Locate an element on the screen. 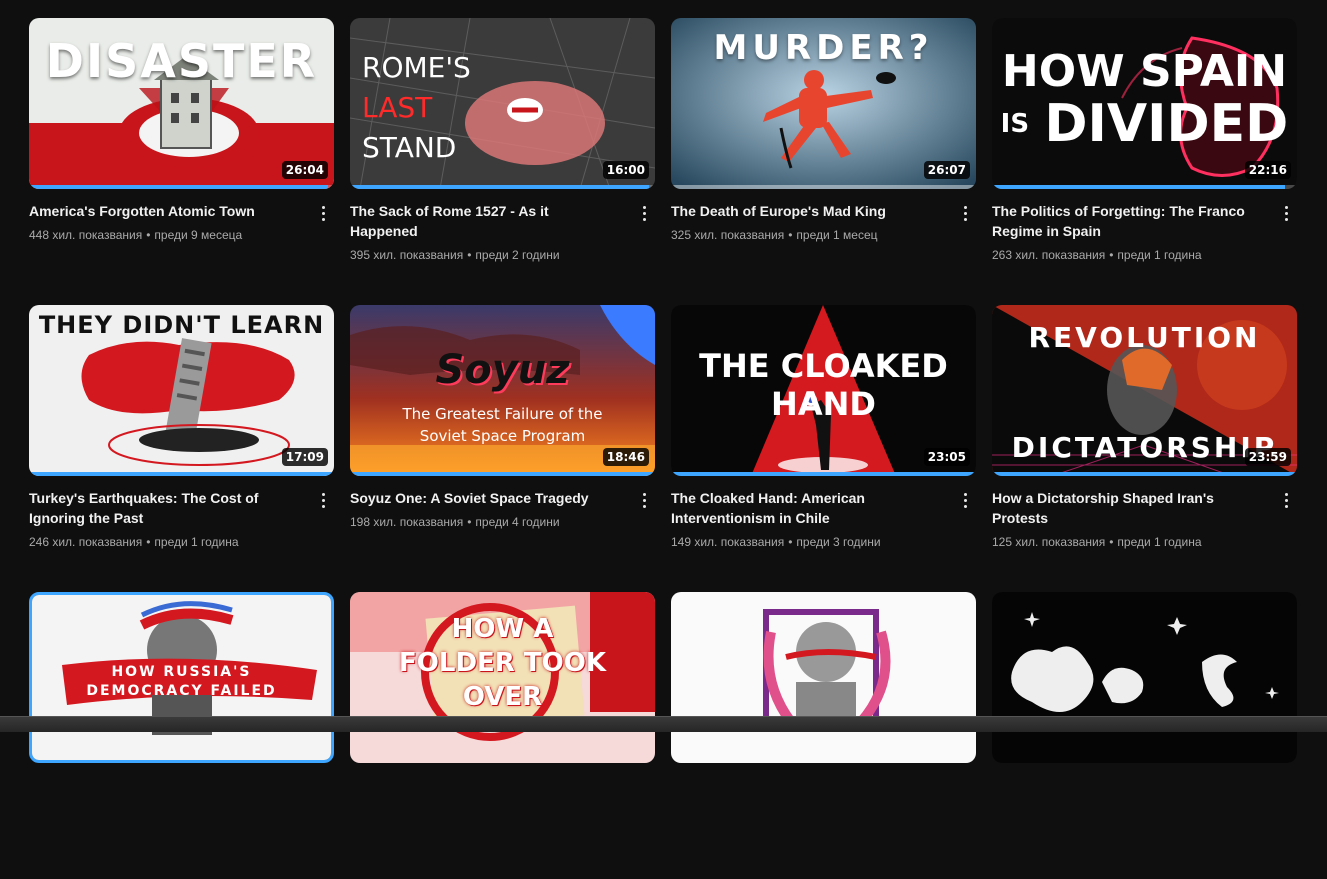 This screenshot has width=1327, height=879. upload-age: преди 4 години is located at coordinates (517, 522).